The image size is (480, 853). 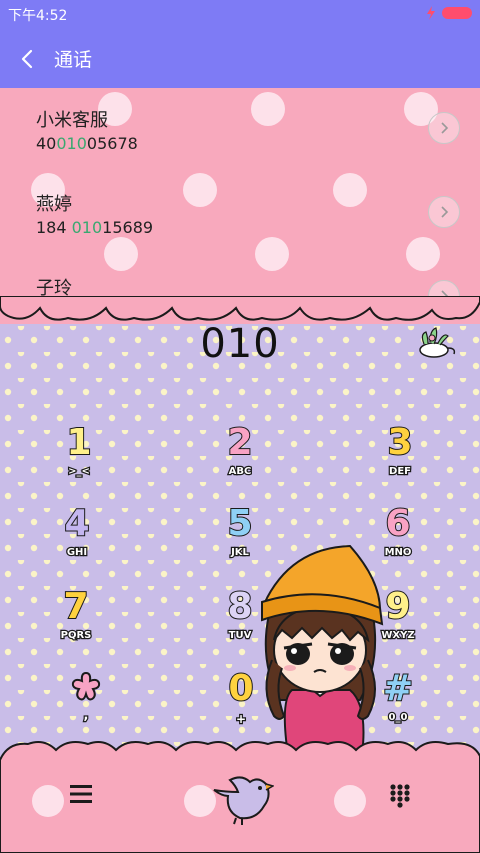 I want to click on contact-row: 燕婷 184 01015689, so click(x=240, y=226).